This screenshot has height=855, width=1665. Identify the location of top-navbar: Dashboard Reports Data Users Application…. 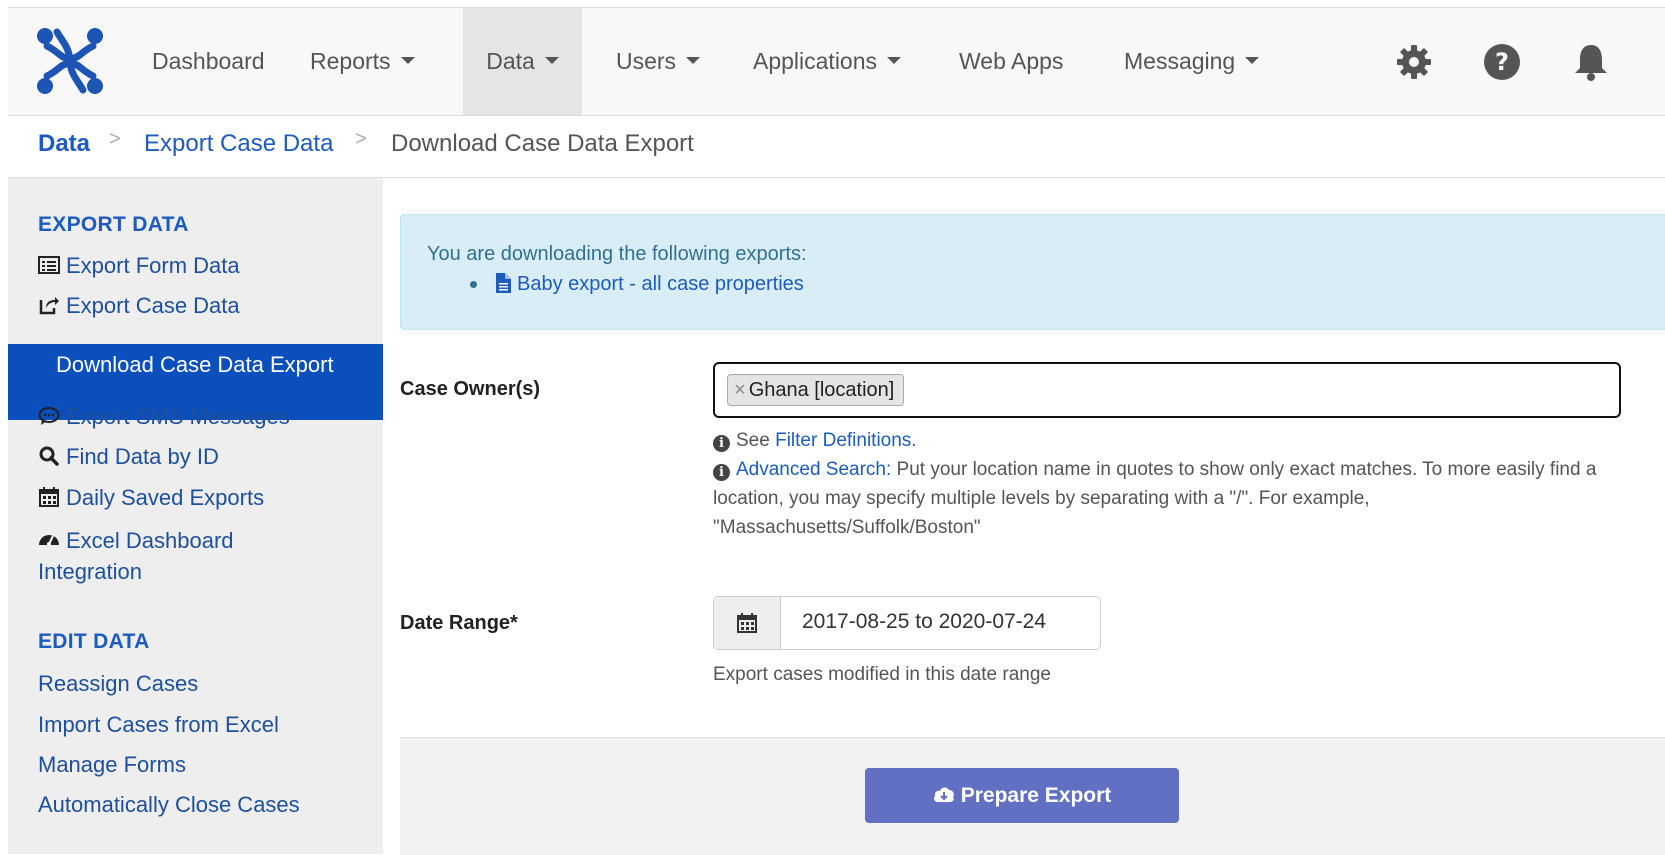
(836, 61).